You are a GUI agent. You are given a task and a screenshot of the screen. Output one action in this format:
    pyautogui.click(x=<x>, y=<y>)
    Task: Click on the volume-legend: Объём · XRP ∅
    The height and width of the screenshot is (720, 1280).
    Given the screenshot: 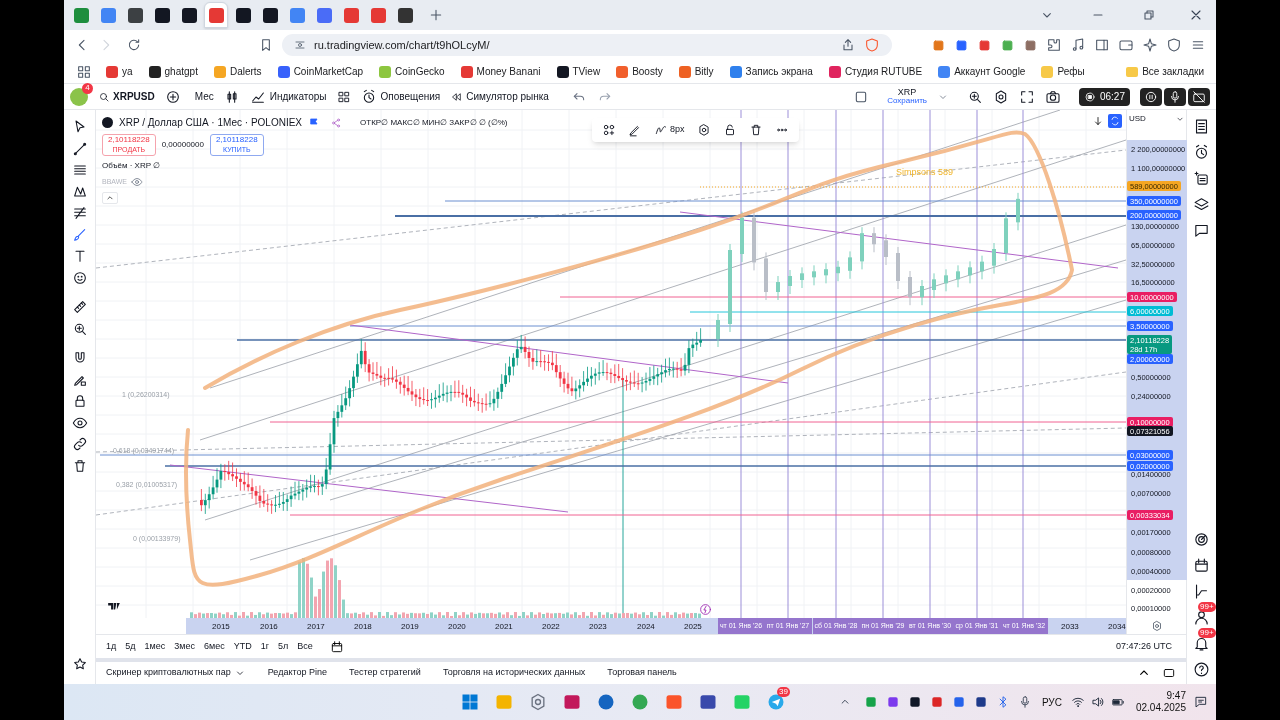 What is the action you would take?
    pyautogui.click(x=305, y=166)
    